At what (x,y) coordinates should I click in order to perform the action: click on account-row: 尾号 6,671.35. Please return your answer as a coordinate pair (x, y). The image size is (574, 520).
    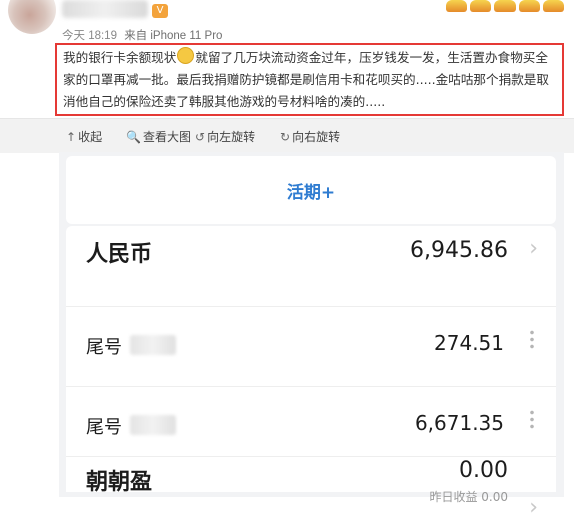
    Looking at the image, I should click on (311, 421).